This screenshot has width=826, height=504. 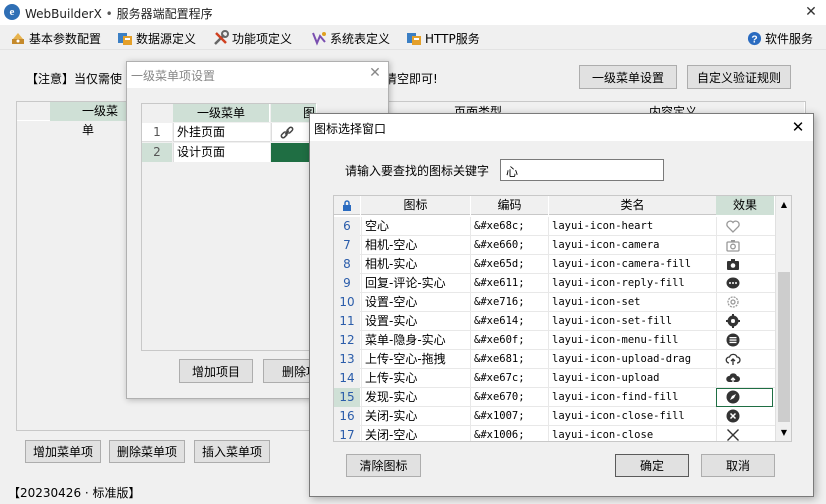 What do you see at coordinates (509, 226) in the screenshot?
I see `icon-code-cell: &#xe68c;` at bounding box center [509, 226].